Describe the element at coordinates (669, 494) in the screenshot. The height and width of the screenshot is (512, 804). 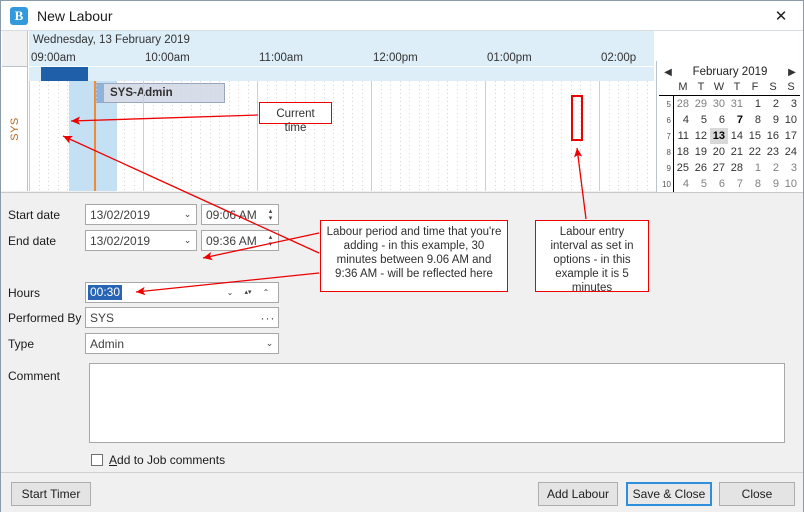
I see `save-and-close-button: Save & Close` at that location.